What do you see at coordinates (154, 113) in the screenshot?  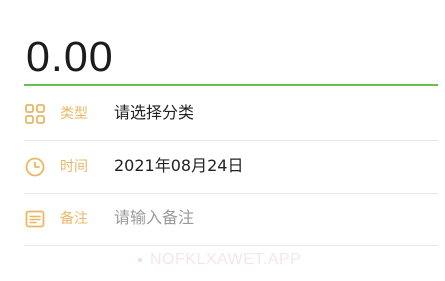 I see `category-select: 请选择分类` at bounding box center [154, 113].